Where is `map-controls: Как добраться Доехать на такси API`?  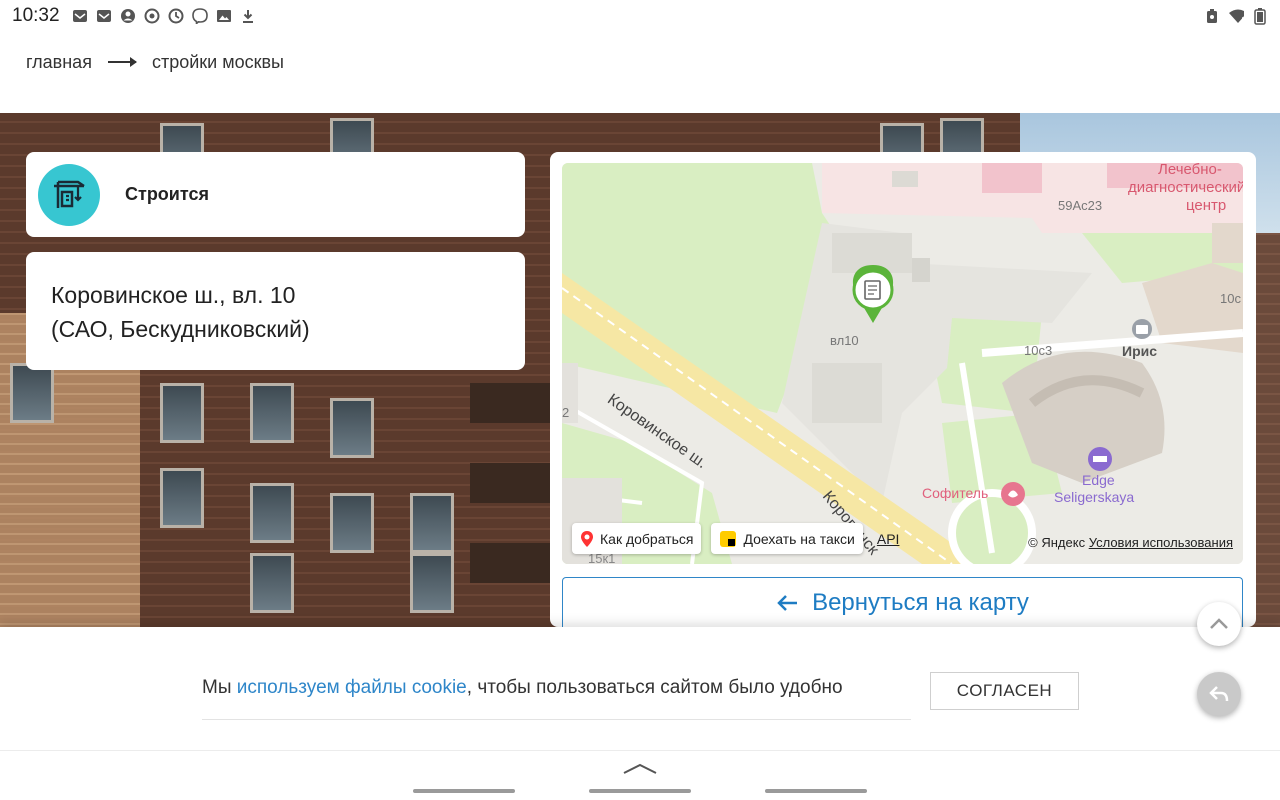 map-controls: Как добраться Доехать на такси API is located at coordinates (735, 538).